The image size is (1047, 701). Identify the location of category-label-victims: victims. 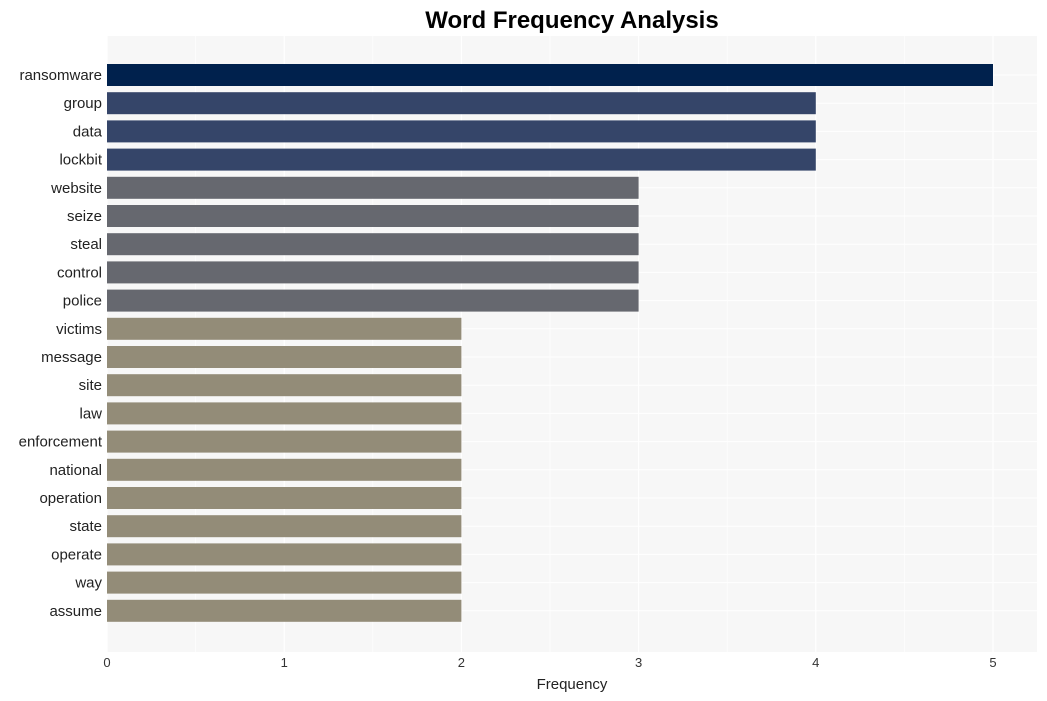
(79, 329).